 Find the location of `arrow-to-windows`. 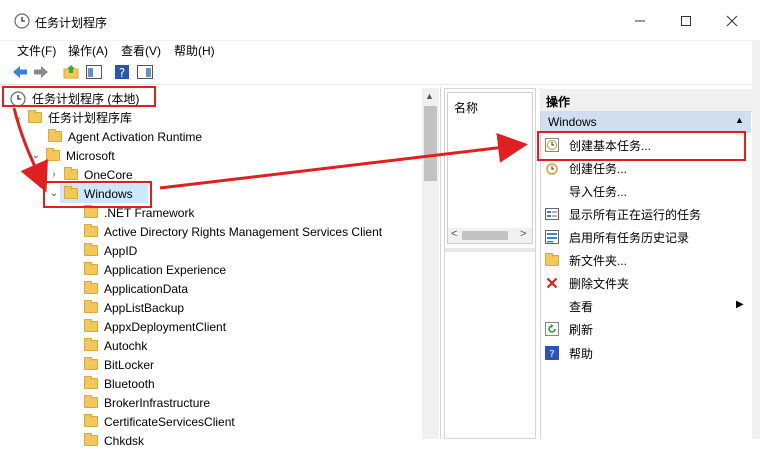

arrow-to-windows is located at coordinates (30, 150).